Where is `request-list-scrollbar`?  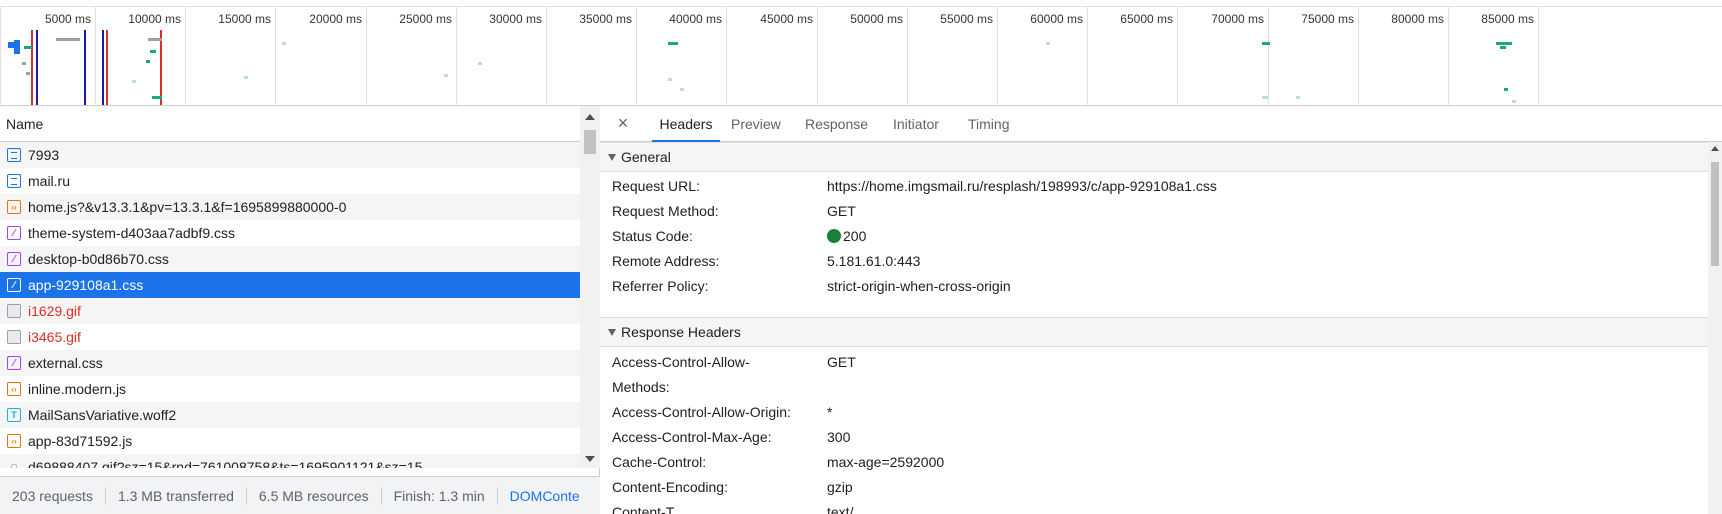
request-list-scrollbar is located at coordinates (590, 287).